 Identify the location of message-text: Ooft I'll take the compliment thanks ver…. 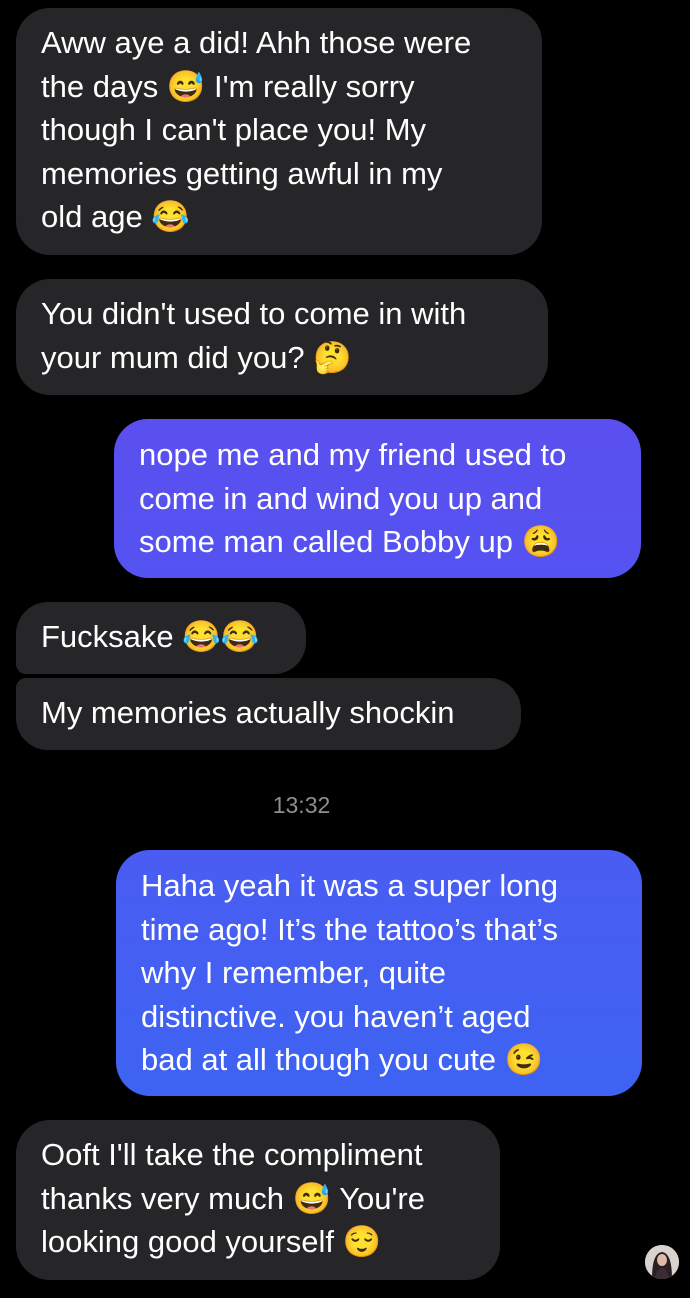
(233, 1198).